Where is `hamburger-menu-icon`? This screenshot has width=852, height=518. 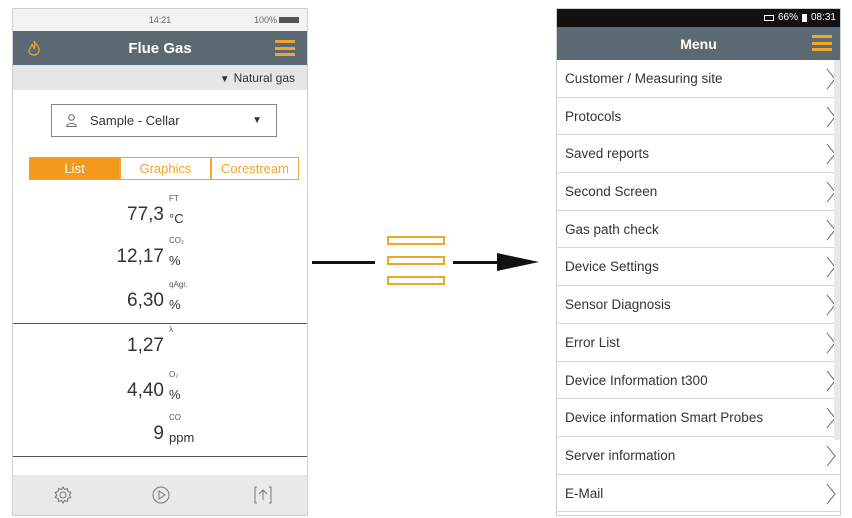 hamburger-menu-icon is located at coordinates (416, 261).